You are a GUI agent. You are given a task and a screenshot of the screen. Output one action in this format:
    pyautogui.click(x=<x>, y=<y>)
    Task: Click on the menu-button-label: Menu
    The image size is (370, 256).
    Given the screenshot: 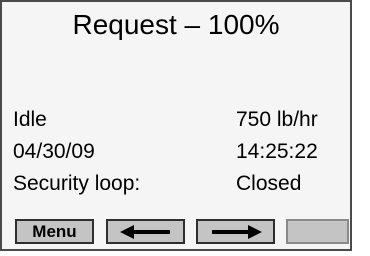 What is the action you would take?
    pyautogui.click(x=54, y=231)
    